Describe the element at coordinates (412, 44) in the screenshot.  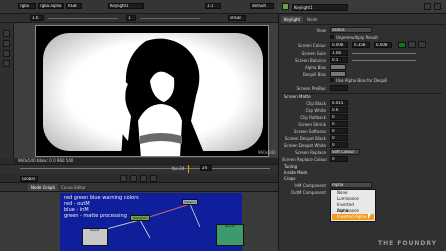
I see `colour-picker-icon` at that location.